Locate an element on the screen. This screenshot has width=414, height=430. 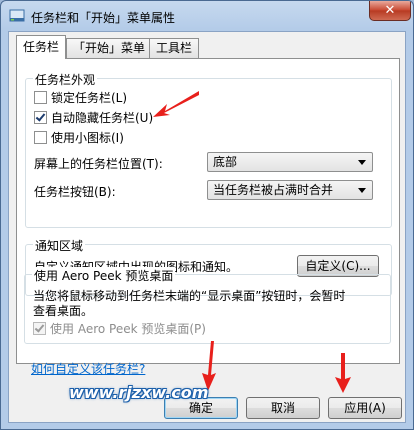
aero-peek-description-line2: 查看桌面。 is located at coordinates (63, 311).